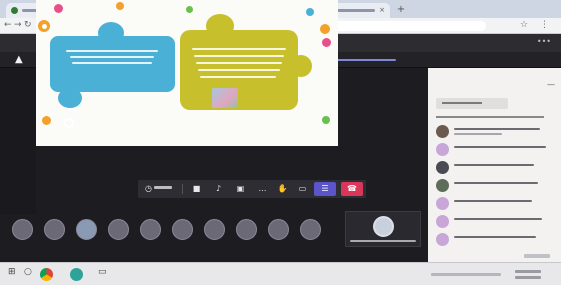  I want to click on slide-photo, so click(225, 98).